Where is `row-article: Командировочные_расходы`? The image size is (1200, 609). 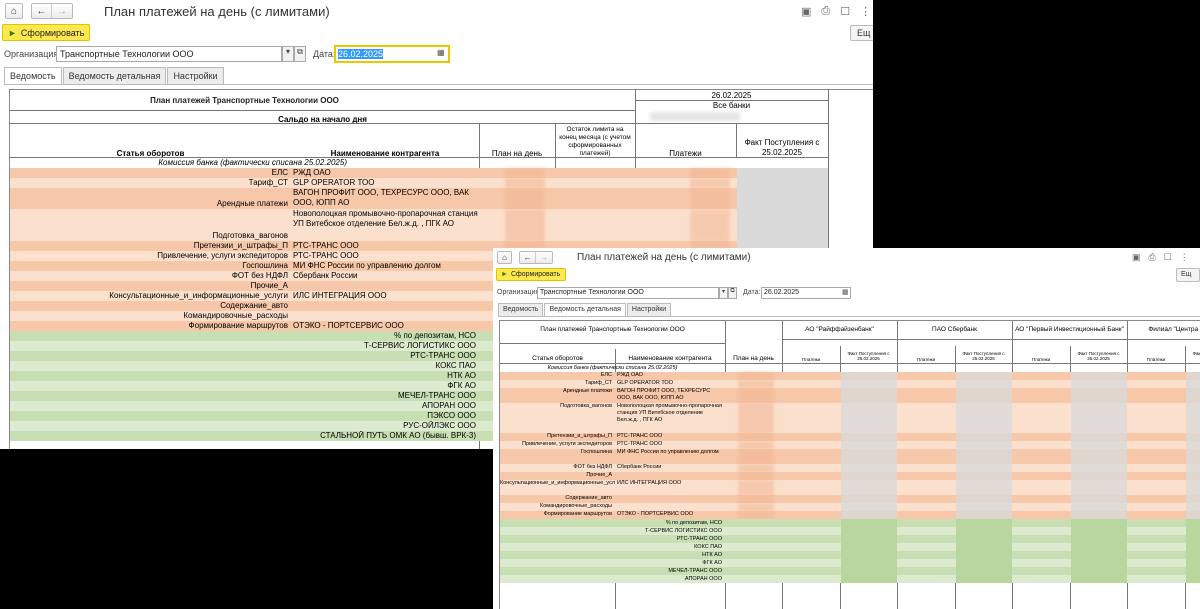 row-article: Командировочные_расходы is located at coordinates (235, 315).